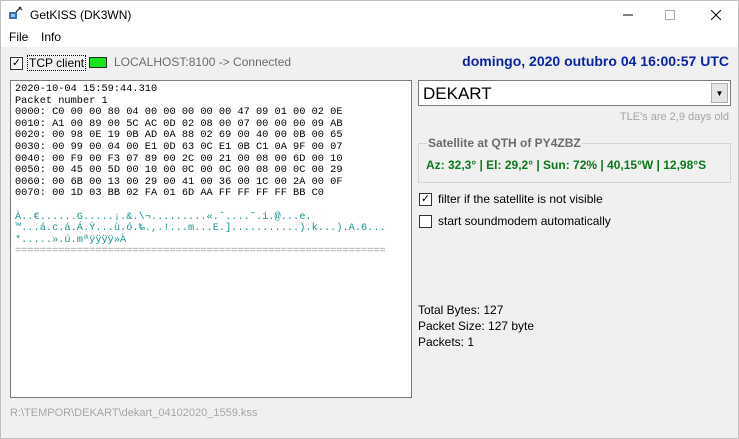 This screenshot has height=439, width=739. Describe the element at coordinates (425, 199) in the screenshot. I see `filter-visible-checkbox: ✓` at that location.